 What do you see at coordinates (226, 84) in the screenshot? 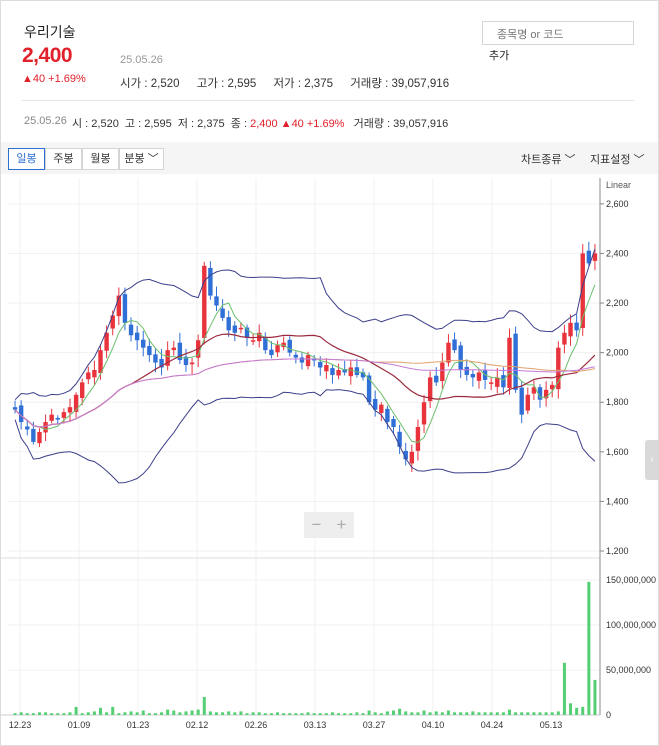
I see `high-price: 고가 : 2,595` at bounding box center [226, 84].